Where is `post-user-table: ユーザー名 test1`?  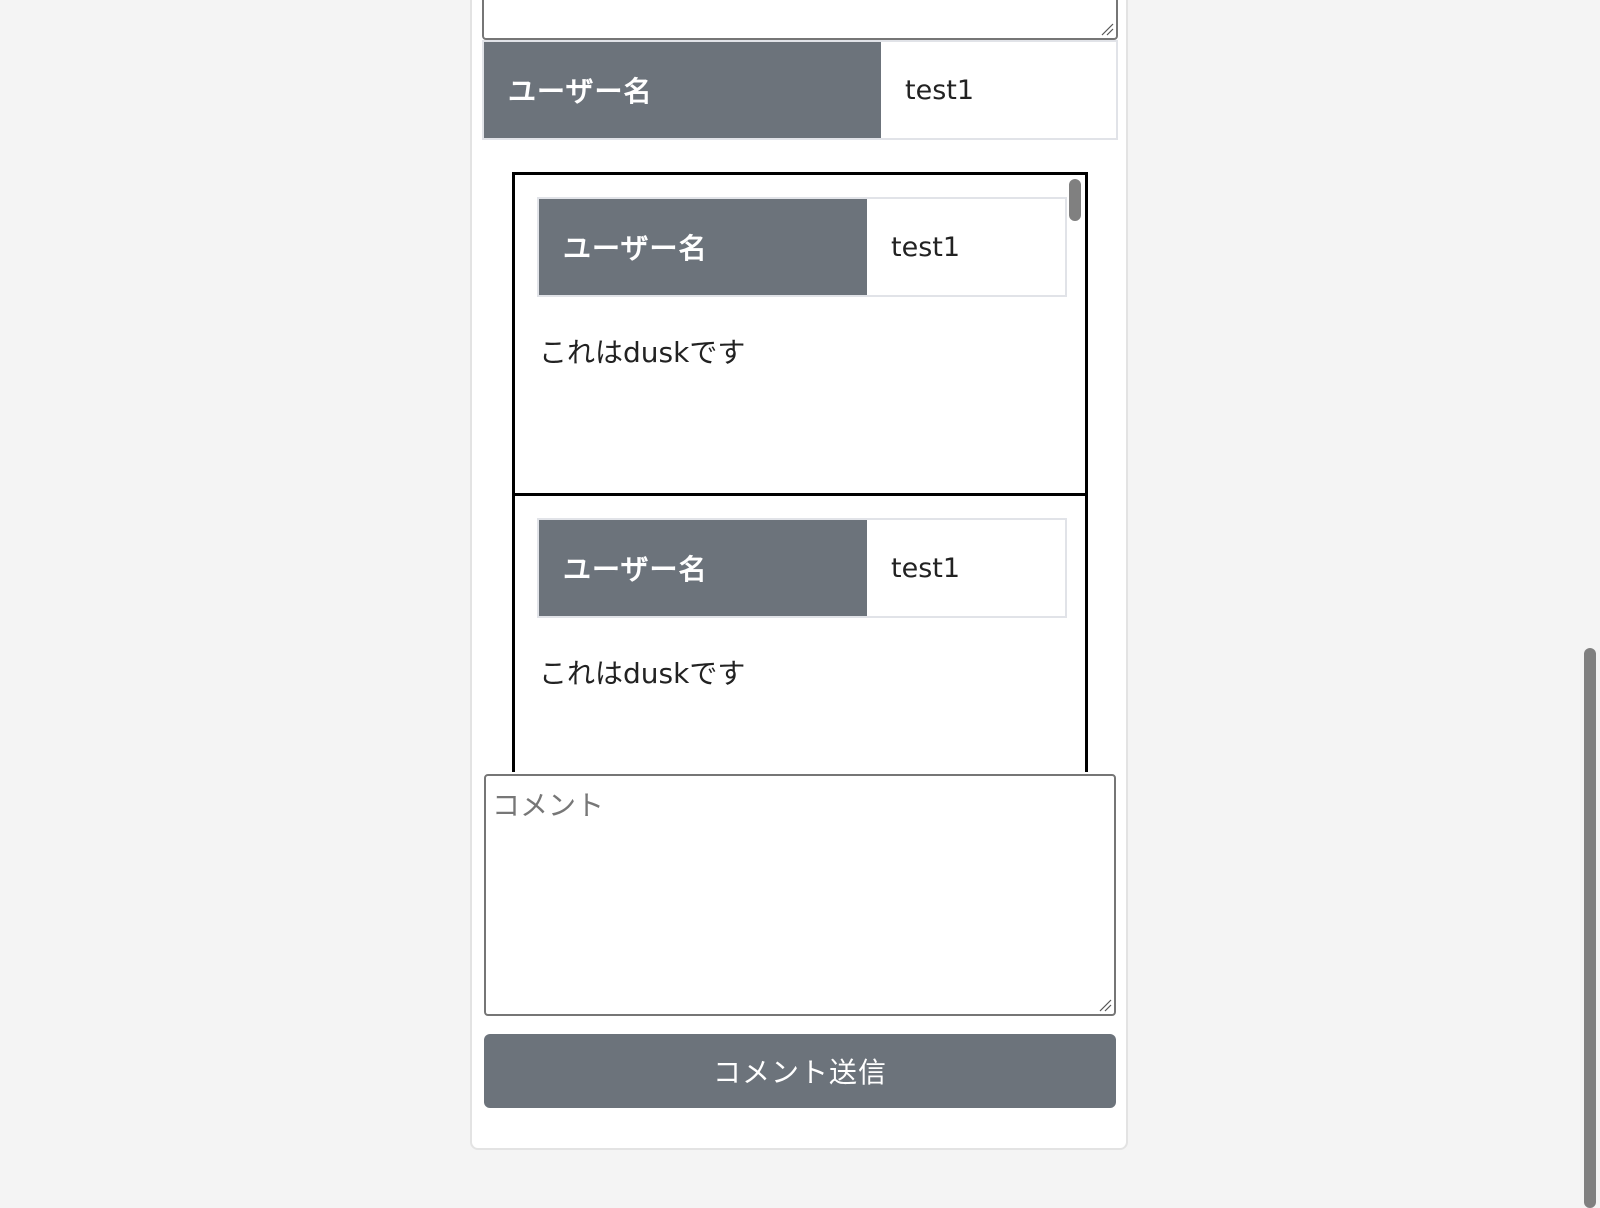 post-user-table: ユーザー名 test1 is located at coordinates (800, 90).